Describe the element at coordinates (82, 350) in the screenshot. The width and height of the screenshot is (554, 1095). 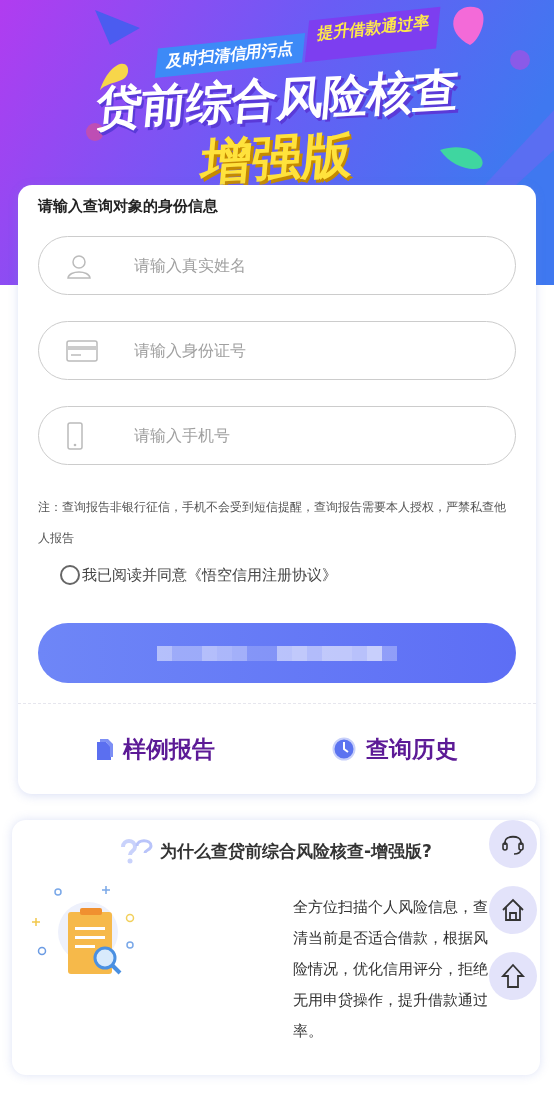
I see `card-icon` at that location.